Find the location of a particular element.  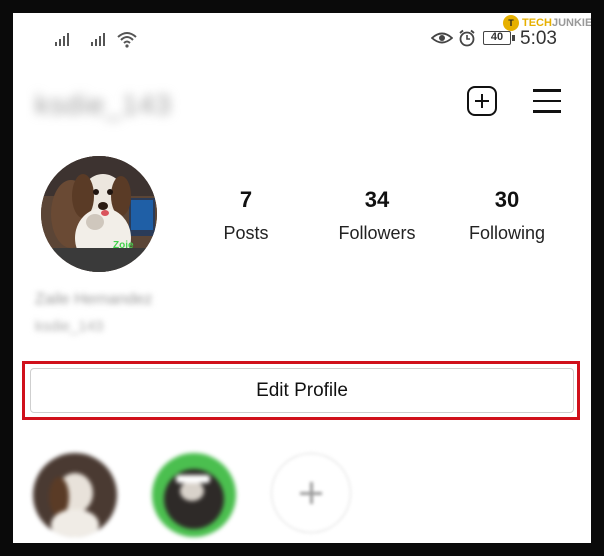

following-count: 30 is located at coordinates (507, 199).